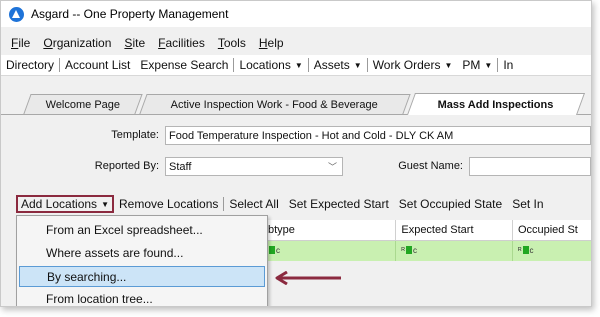 This screenshot has height=317, width=600. I want to click on toolbar-in: In, so click(508, 65).